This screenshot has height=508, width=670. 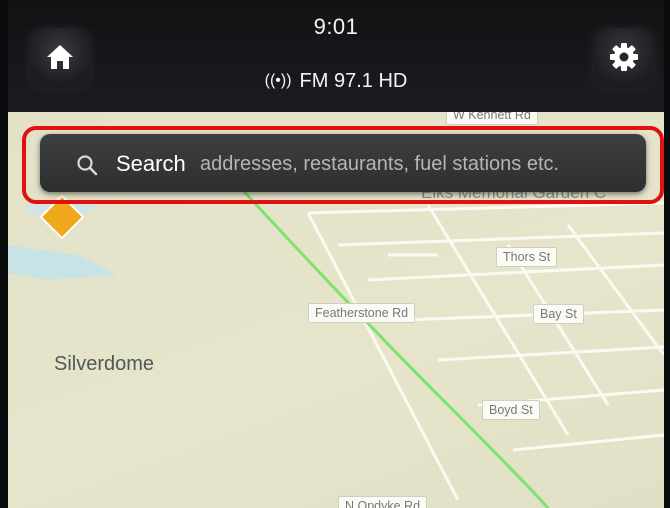 What do you see at coordinates (558, 314) in the screenshot?
I see `street-label: Bay St` at bounding box center [558, 314].